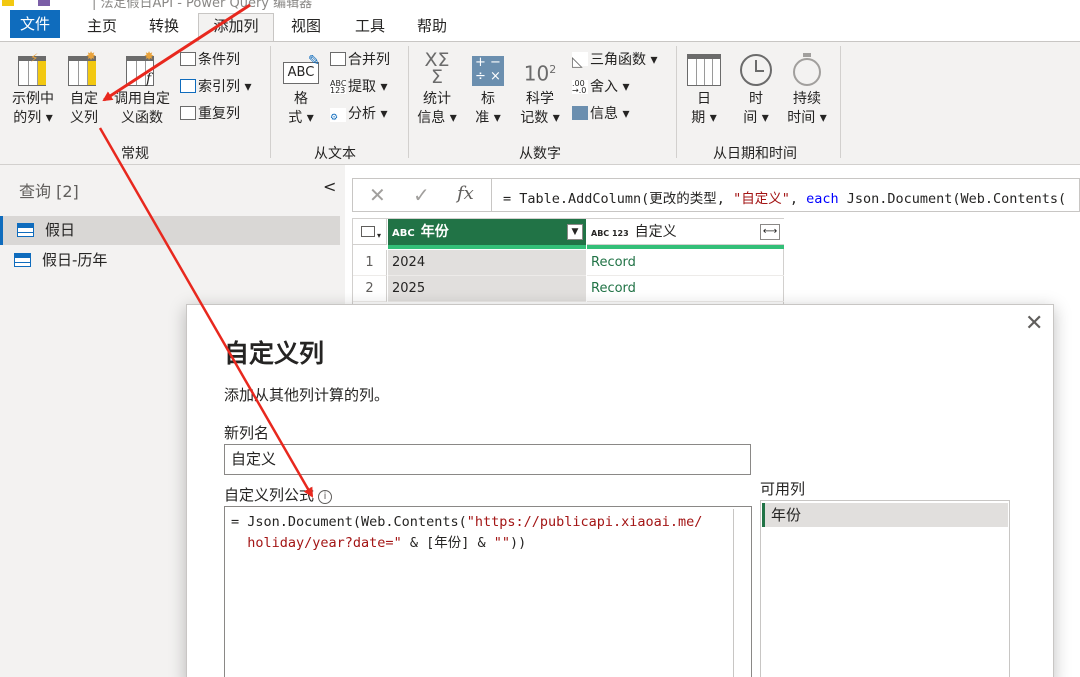 The height and width of the screenshot is (677, 1080). Describe the element at coordinates (170, 230) in the screenshot. I see `query-item: 假日` at that location.